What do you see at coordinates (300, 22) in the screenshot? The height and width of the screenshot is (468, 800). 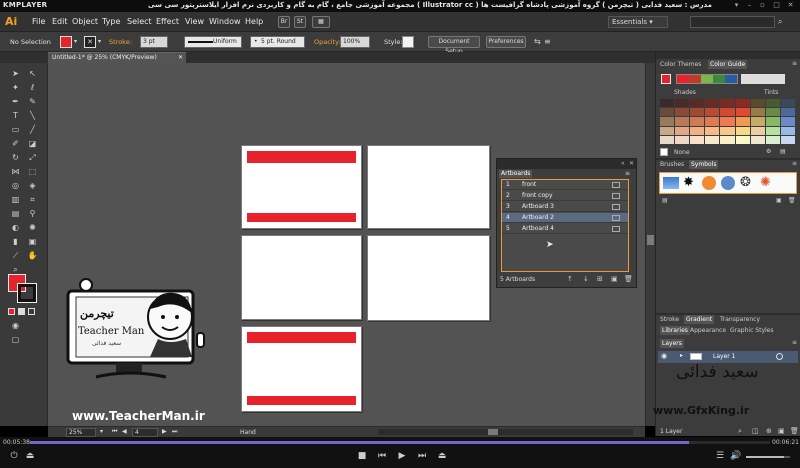 I see `stock-button: St` at bounding box center [300, 22].